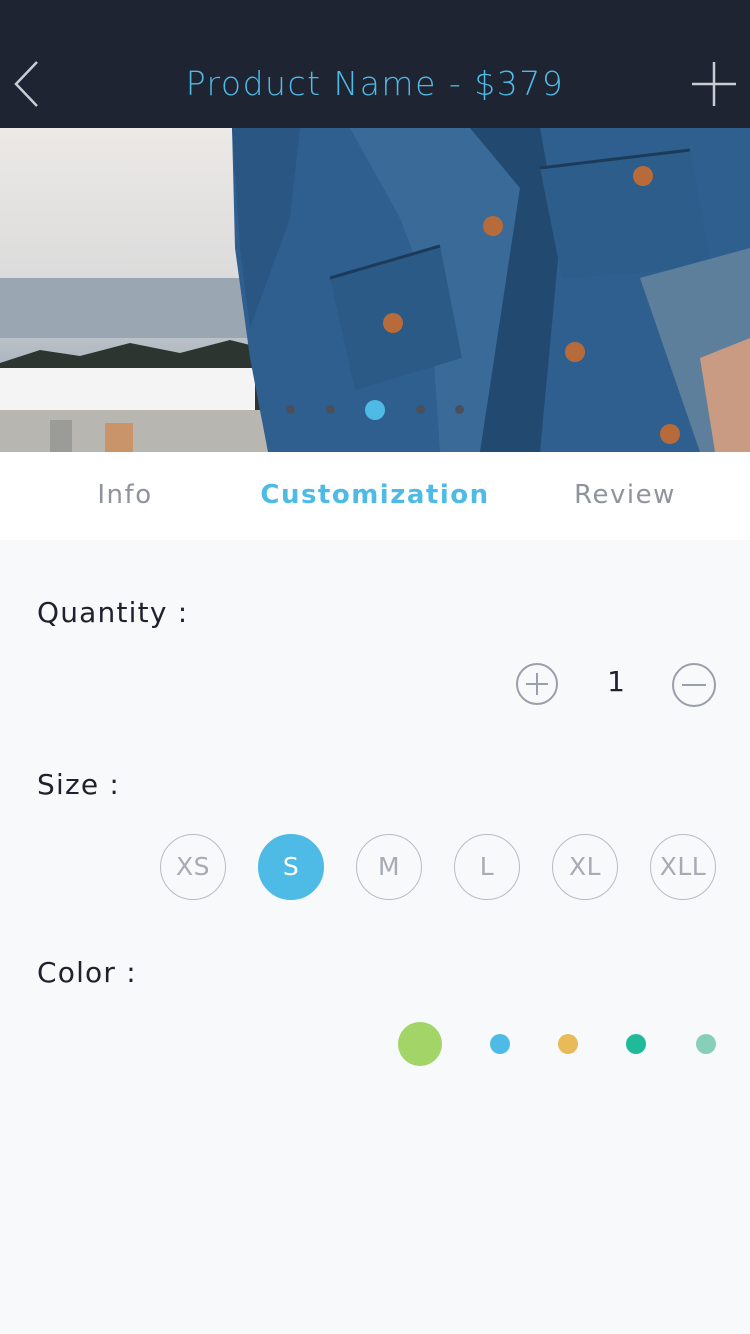 This screenshot has height=1334, width=750. Describe the element at coordinates (375, 83) in the screenshot. I see `page-title: Product Name - $379` at that location.